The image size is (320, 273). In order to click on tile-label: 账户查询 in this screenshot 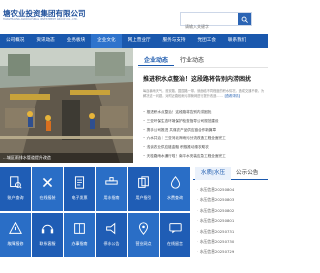, I will do `click(15, 197)`.